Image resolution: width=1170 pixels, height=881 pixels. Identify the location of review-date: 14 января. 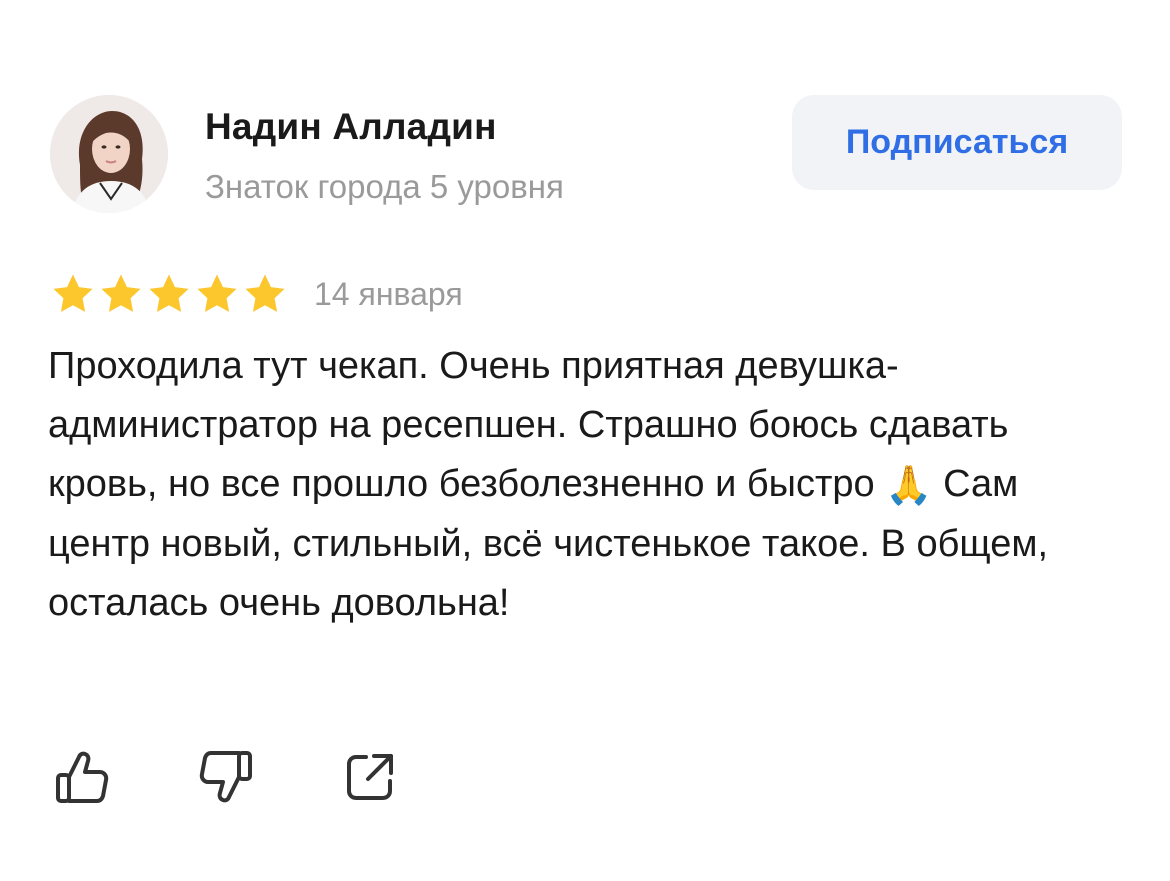
(388, 293).